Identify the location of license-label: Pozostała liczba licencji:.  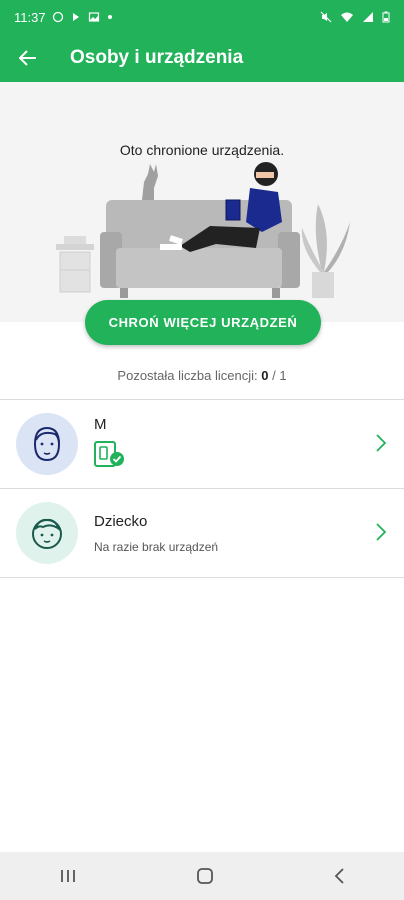
(187, 375).